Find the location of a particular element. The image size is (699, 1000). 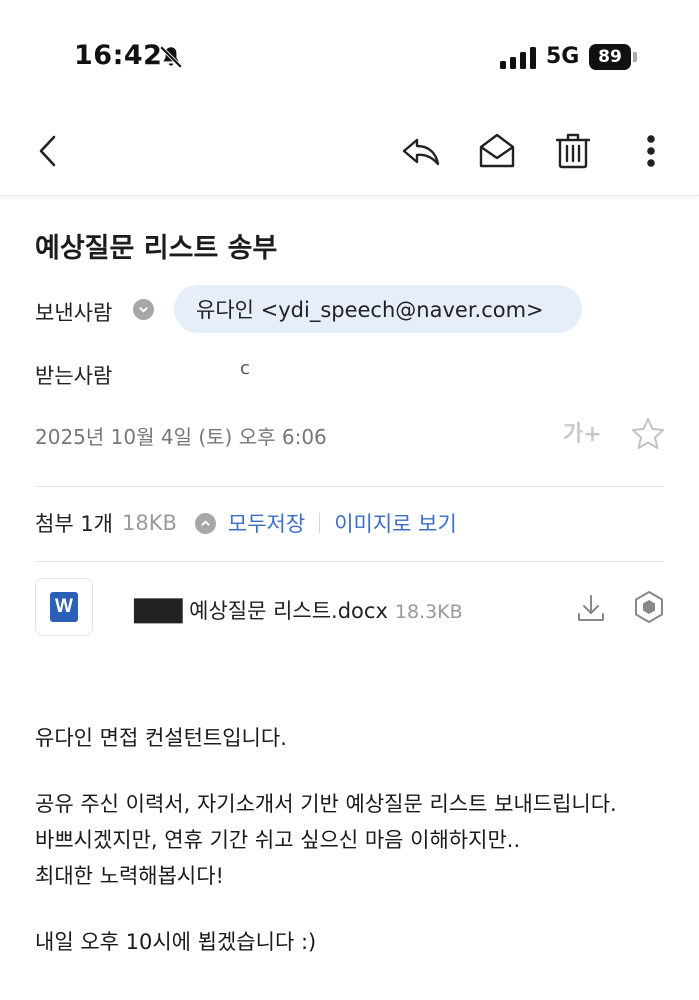

attachment-file: W ███ 예상질문 리스트.docx 18.3KB is located at coordinates (350, 608).